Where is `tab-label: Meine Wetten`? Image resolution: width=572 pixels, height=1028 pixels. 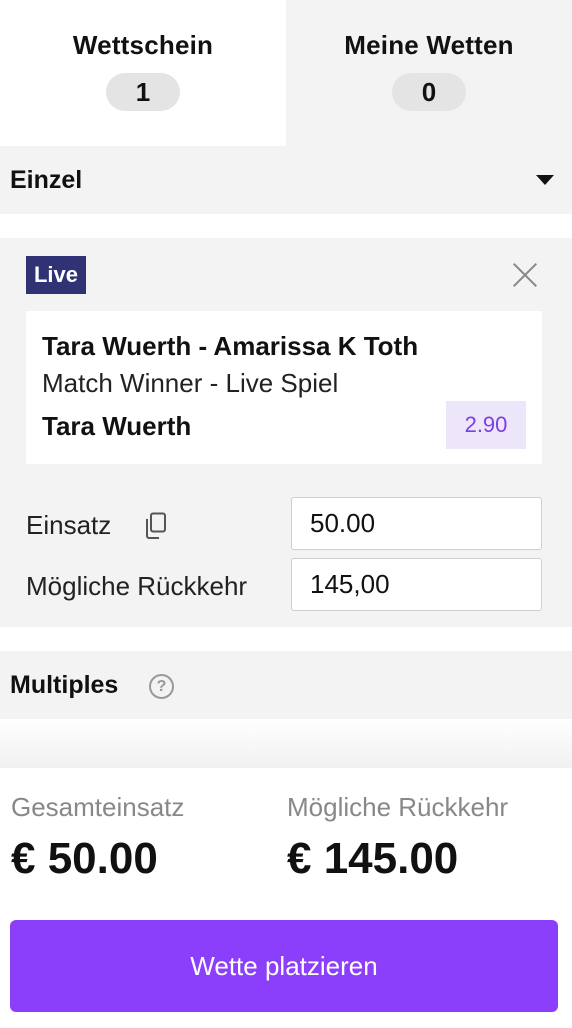 tab-label: Meine Wetten is located at coordinates (429, 45).